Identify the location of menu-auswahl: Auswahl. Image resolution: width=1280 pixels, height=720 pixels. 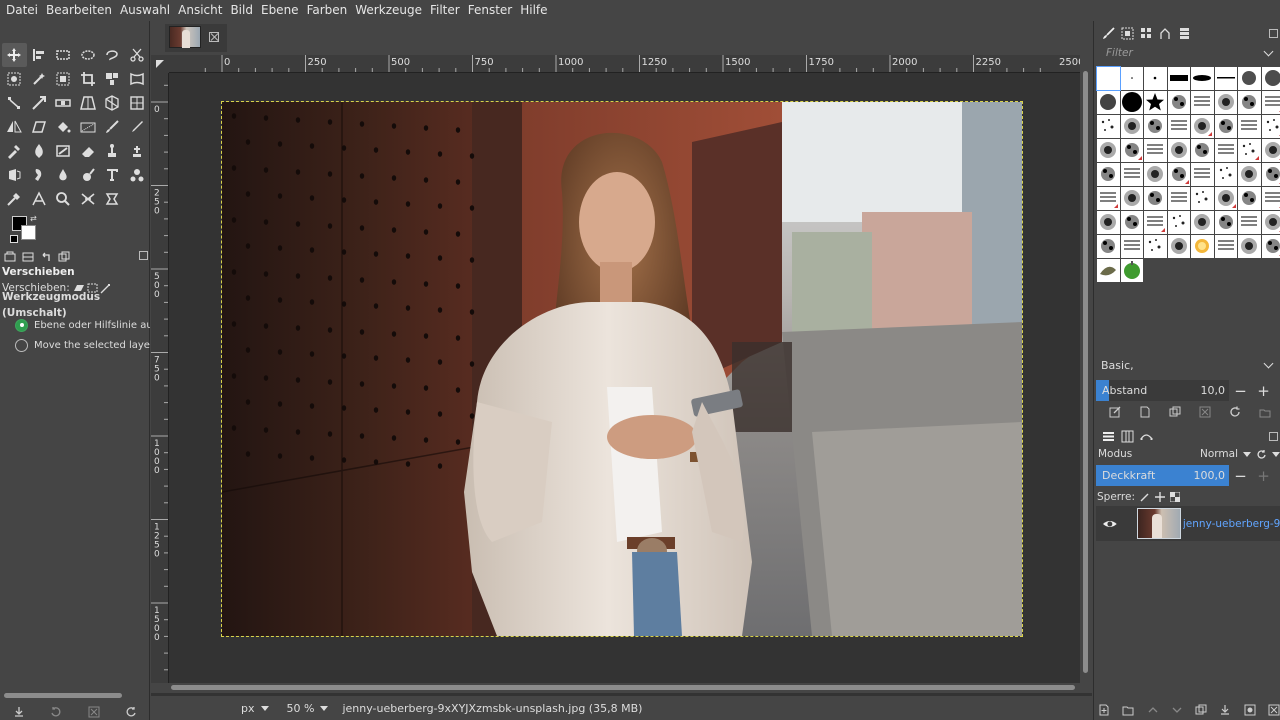
(145, 10).